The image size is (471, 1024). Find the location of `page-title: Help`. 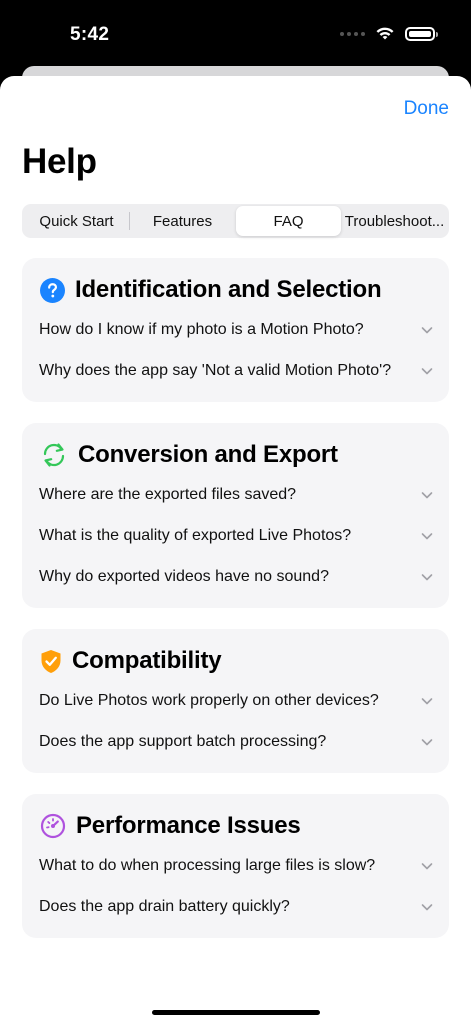

page-title: Help is located at coordinates (59, 161).